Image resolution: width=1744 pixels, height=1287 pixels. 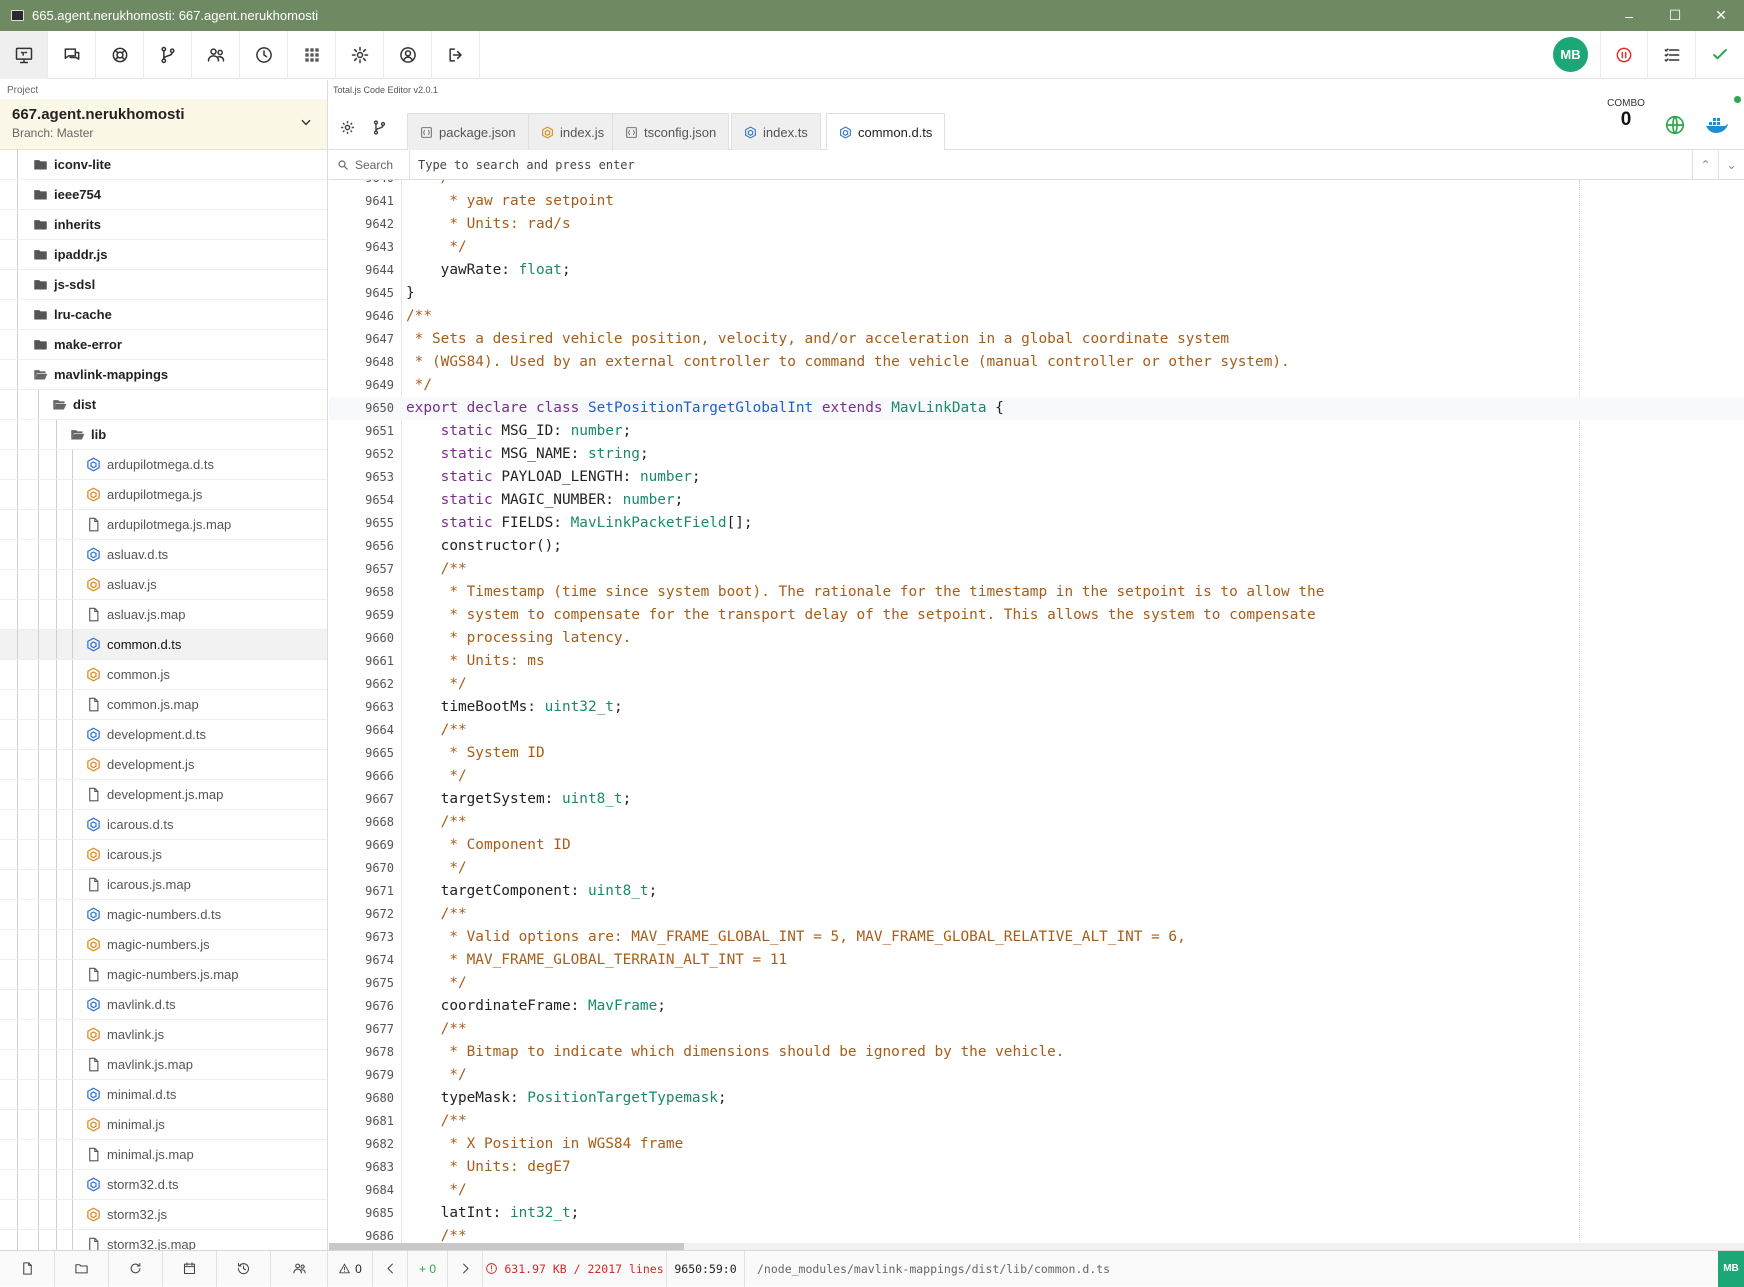 What do you see at coordinates (163, 124) in the screenshot?
I see `project-selector: 667.agent.nerukhomosti Branch: Master` at bounding box center [163, 124].